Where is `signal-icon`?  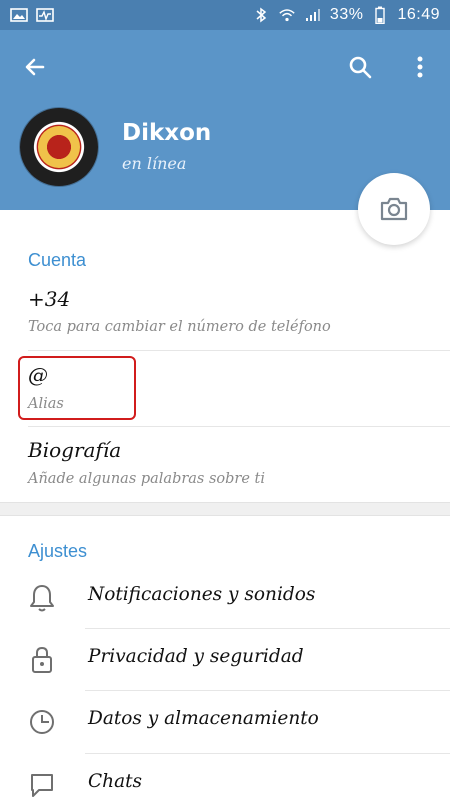
signal-icon is located at coordinates (313, 15).